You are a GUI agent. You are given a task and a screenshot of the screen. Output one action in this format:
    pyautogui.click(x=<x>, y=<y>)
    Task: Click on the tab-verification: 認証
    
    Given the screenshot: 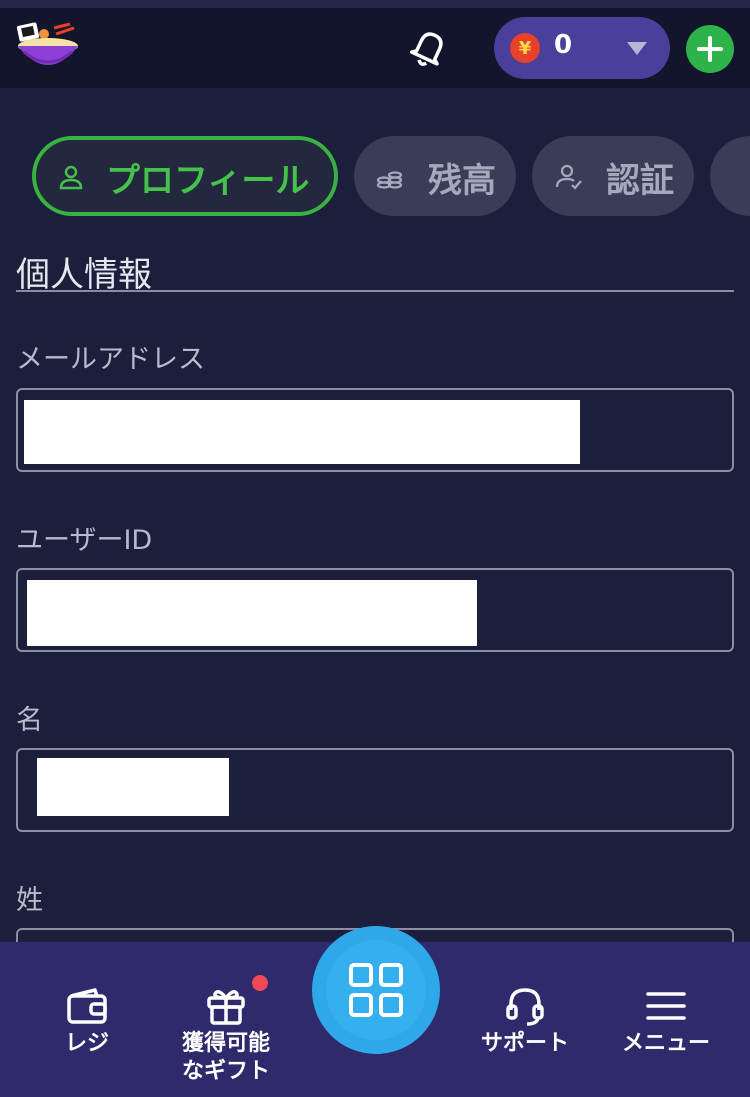 What is the action you would take?
    pyautogui.click(x=613, y=176)
    